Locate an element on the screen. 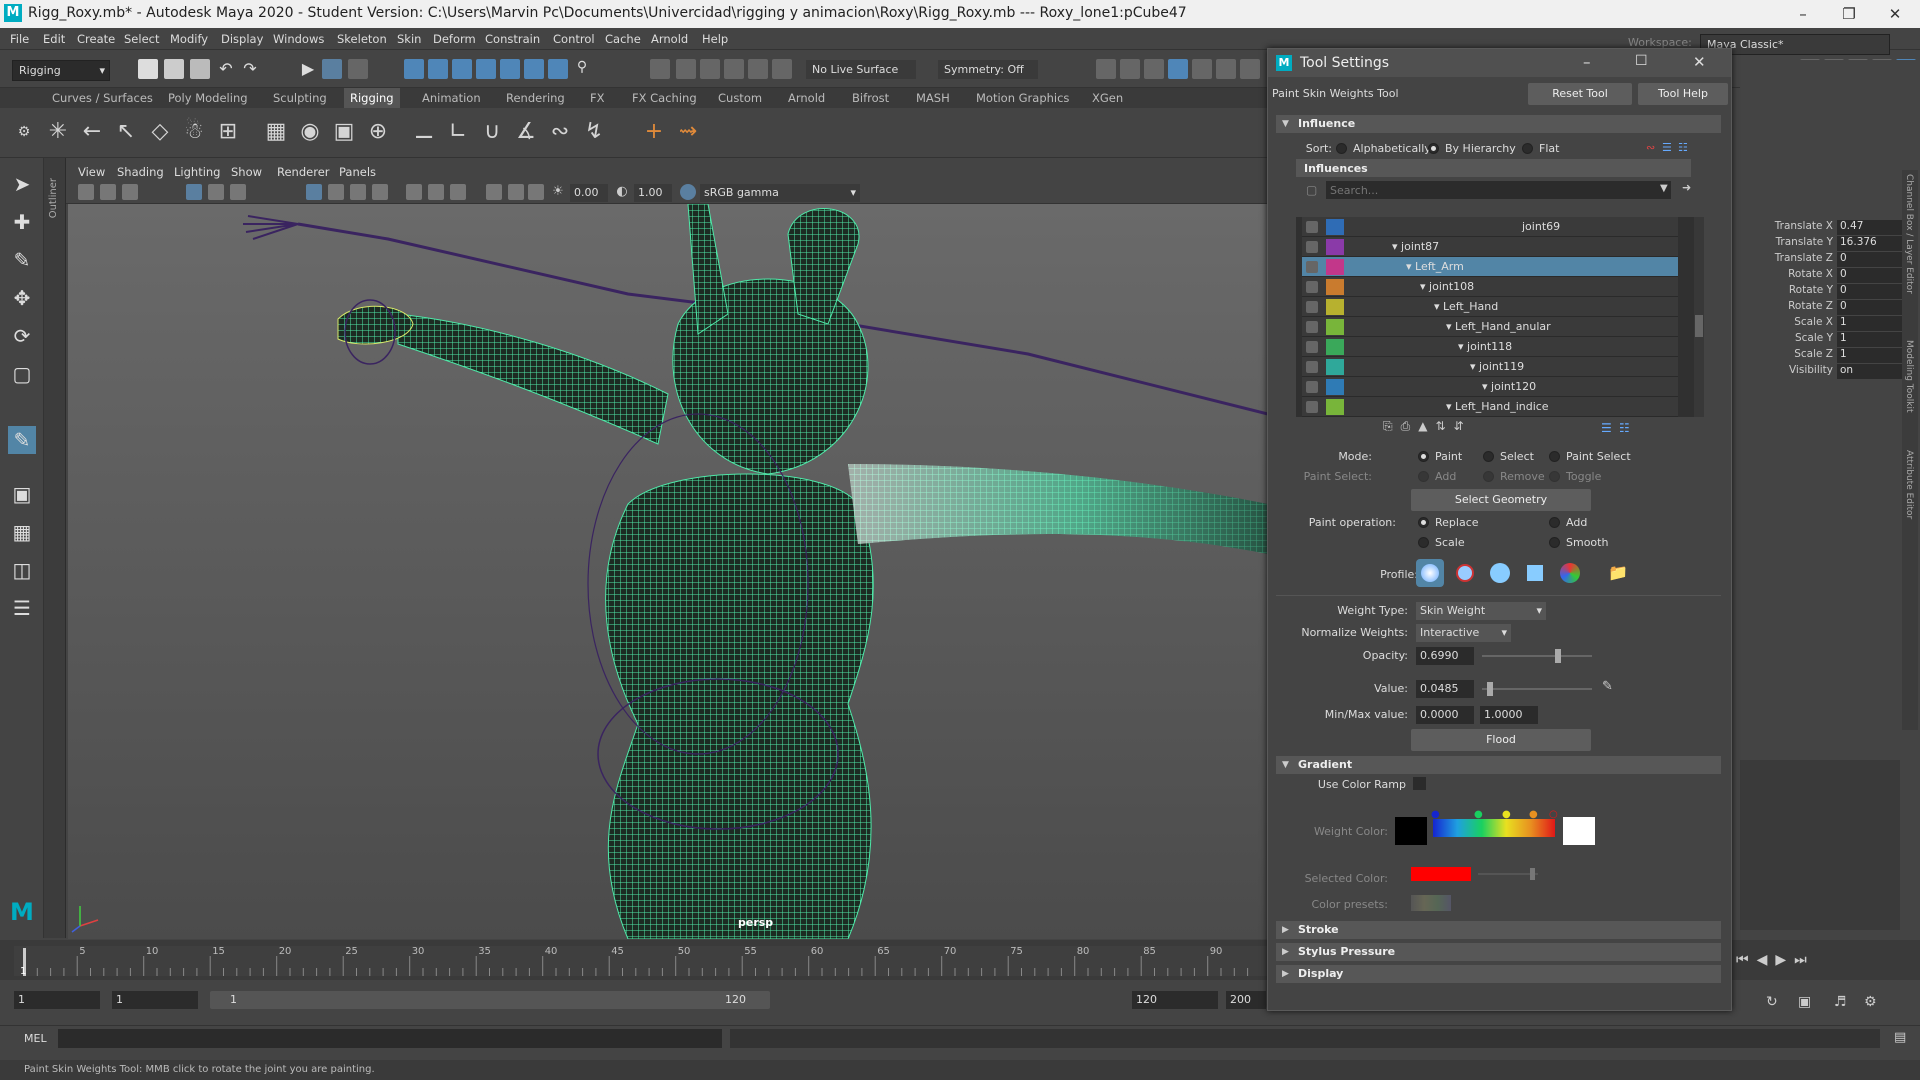  auto-key-icon: ▣ is located at coordinates (1804, 1002).